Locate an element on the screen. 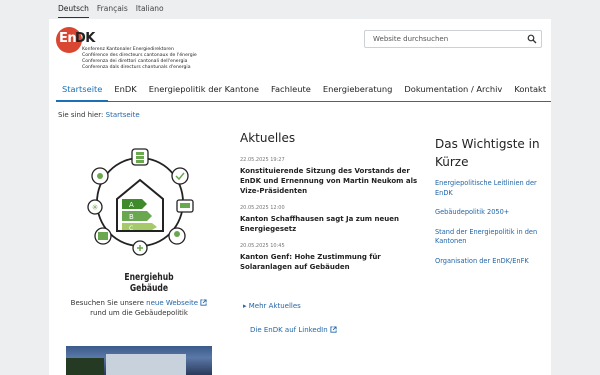 This screenshot has height=375, width=600. nav-startseite: Startseite is located at coordinates (82, 90).